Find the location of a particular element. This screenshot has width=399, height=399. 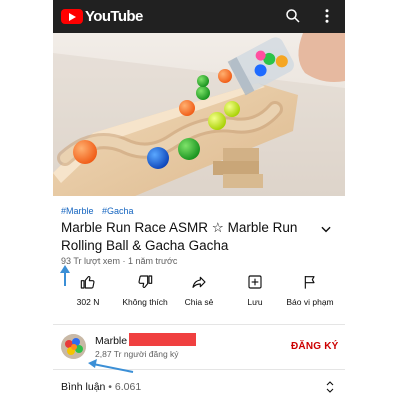

subscribe-button: ĐĂNG KÝ is located at coordinates (315, 346).